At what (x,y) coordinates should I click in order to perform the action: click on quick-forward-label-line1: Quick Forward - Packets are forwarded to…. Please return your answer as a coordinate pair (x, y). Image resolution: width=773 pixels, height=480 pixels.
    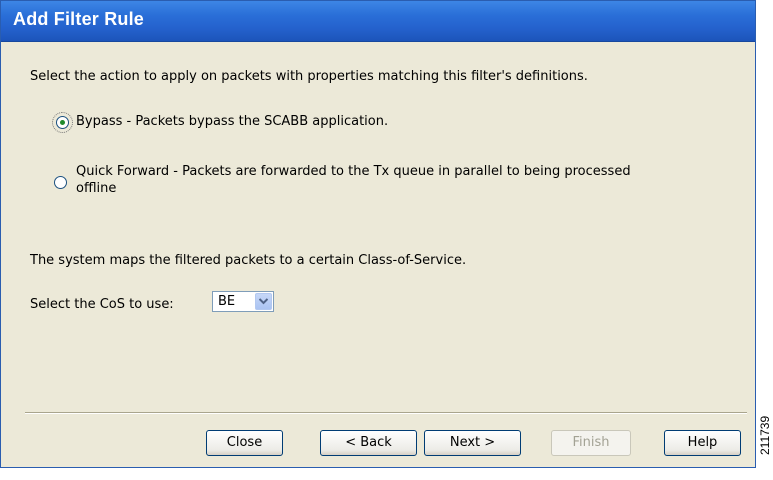
    Looking at the image, I should click on (353, 171).